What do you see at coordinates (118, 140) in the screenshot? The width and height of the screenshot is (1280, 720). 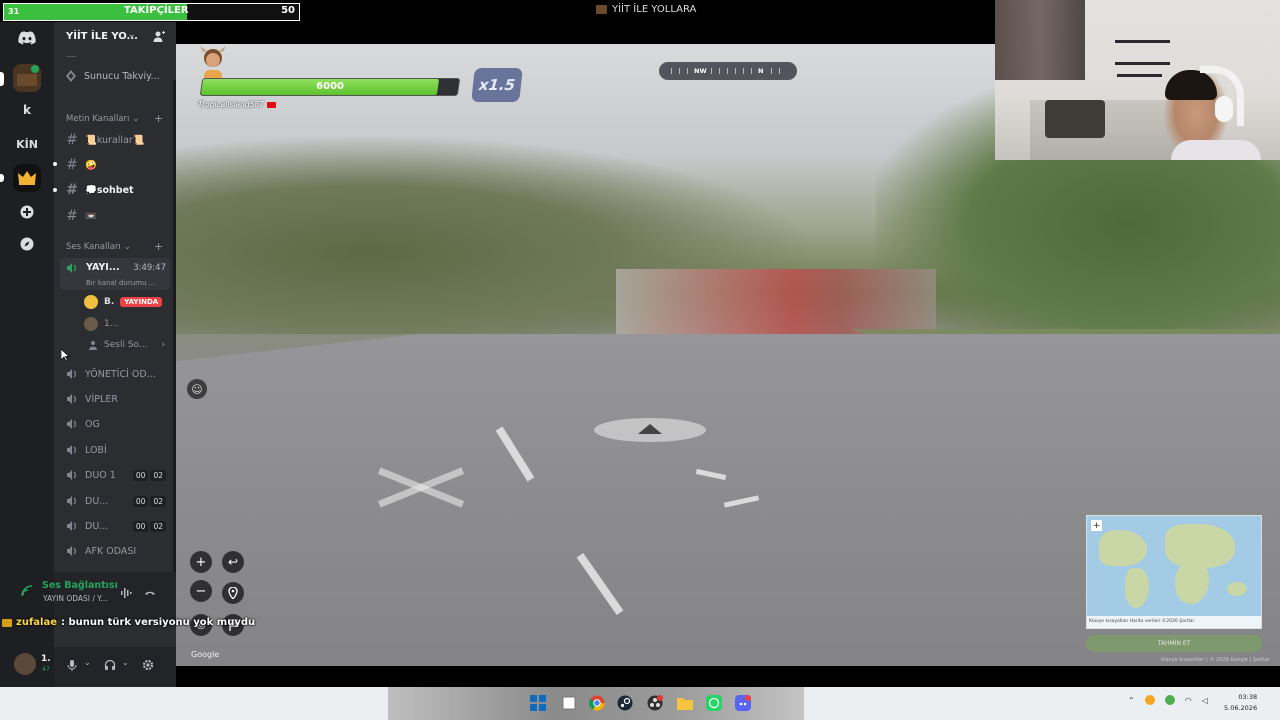 I see `channel-rules: # 📜kurallar📜` at bounding box center [118, 140].